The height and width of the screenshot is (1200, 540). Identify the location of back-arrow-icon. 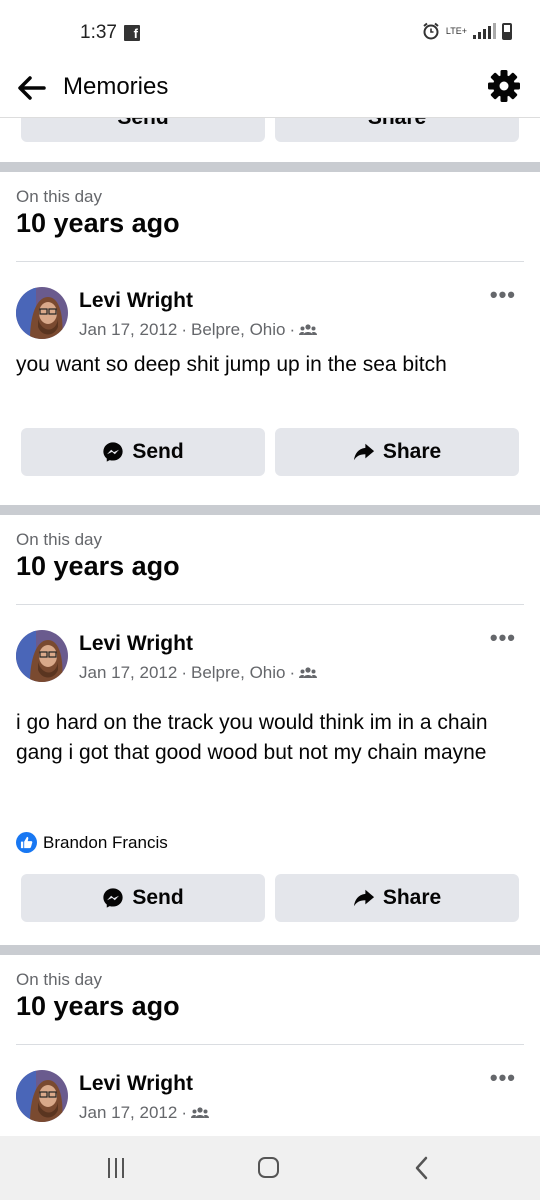
(32, 88).